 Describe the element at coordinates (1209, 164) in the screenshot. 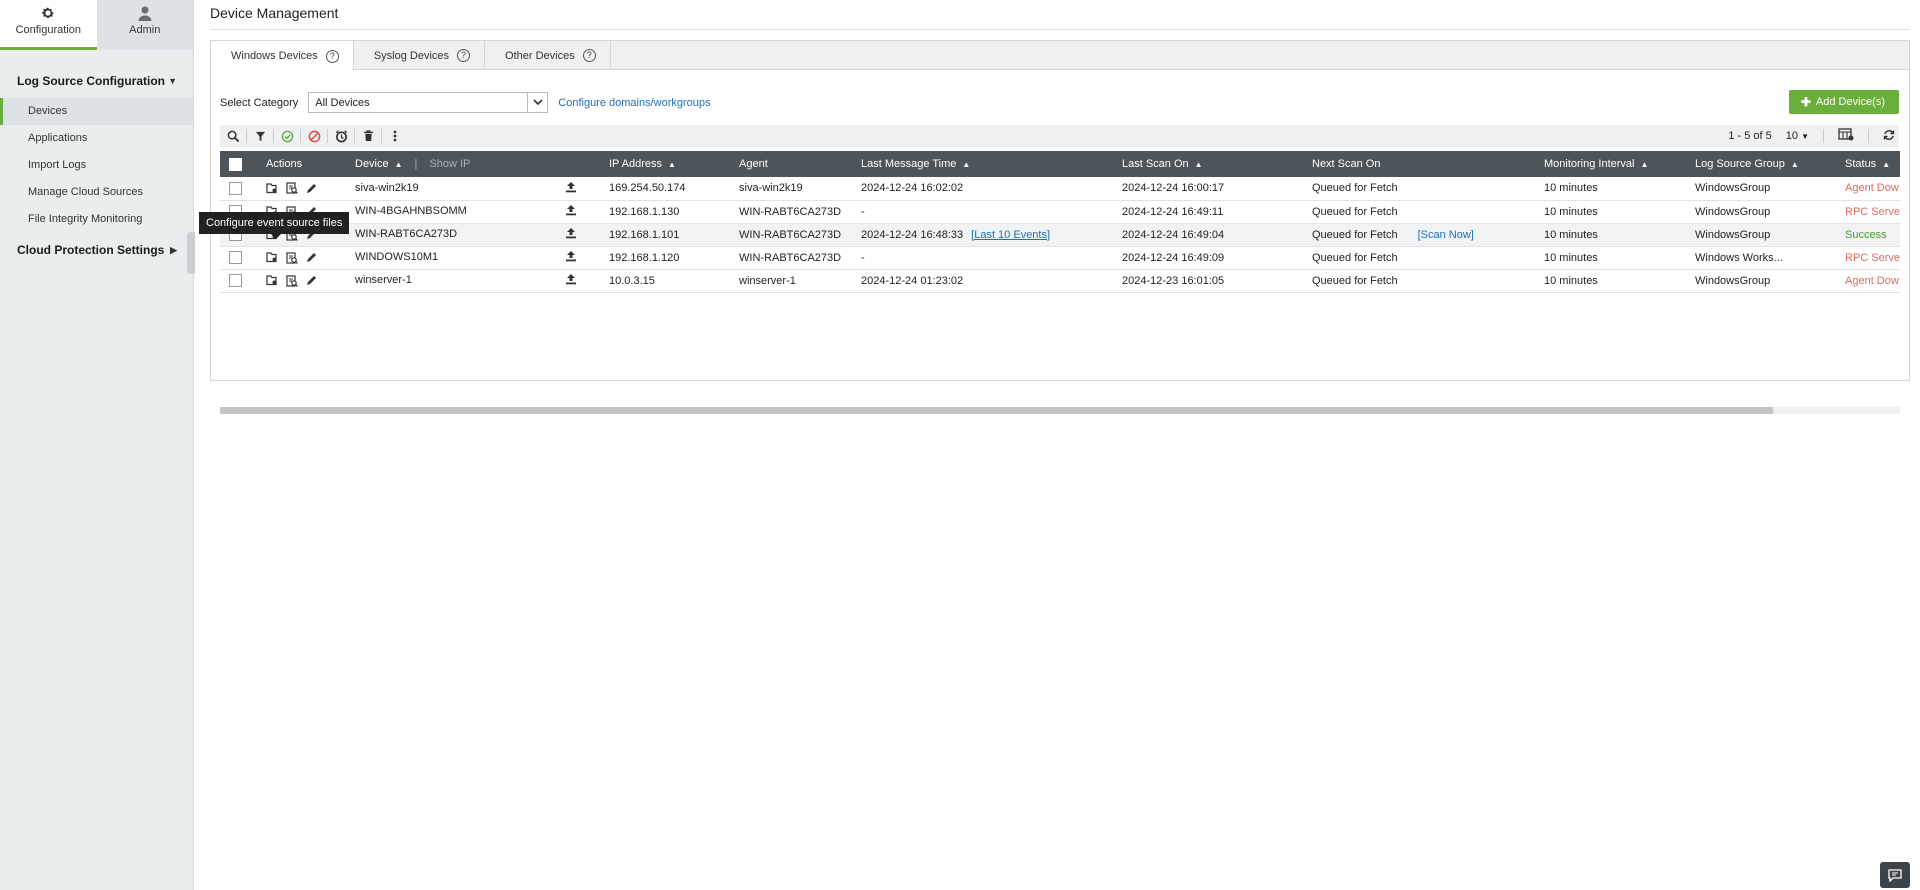

I see `col-last-scan-on: Last Scan On ▲` at that location.